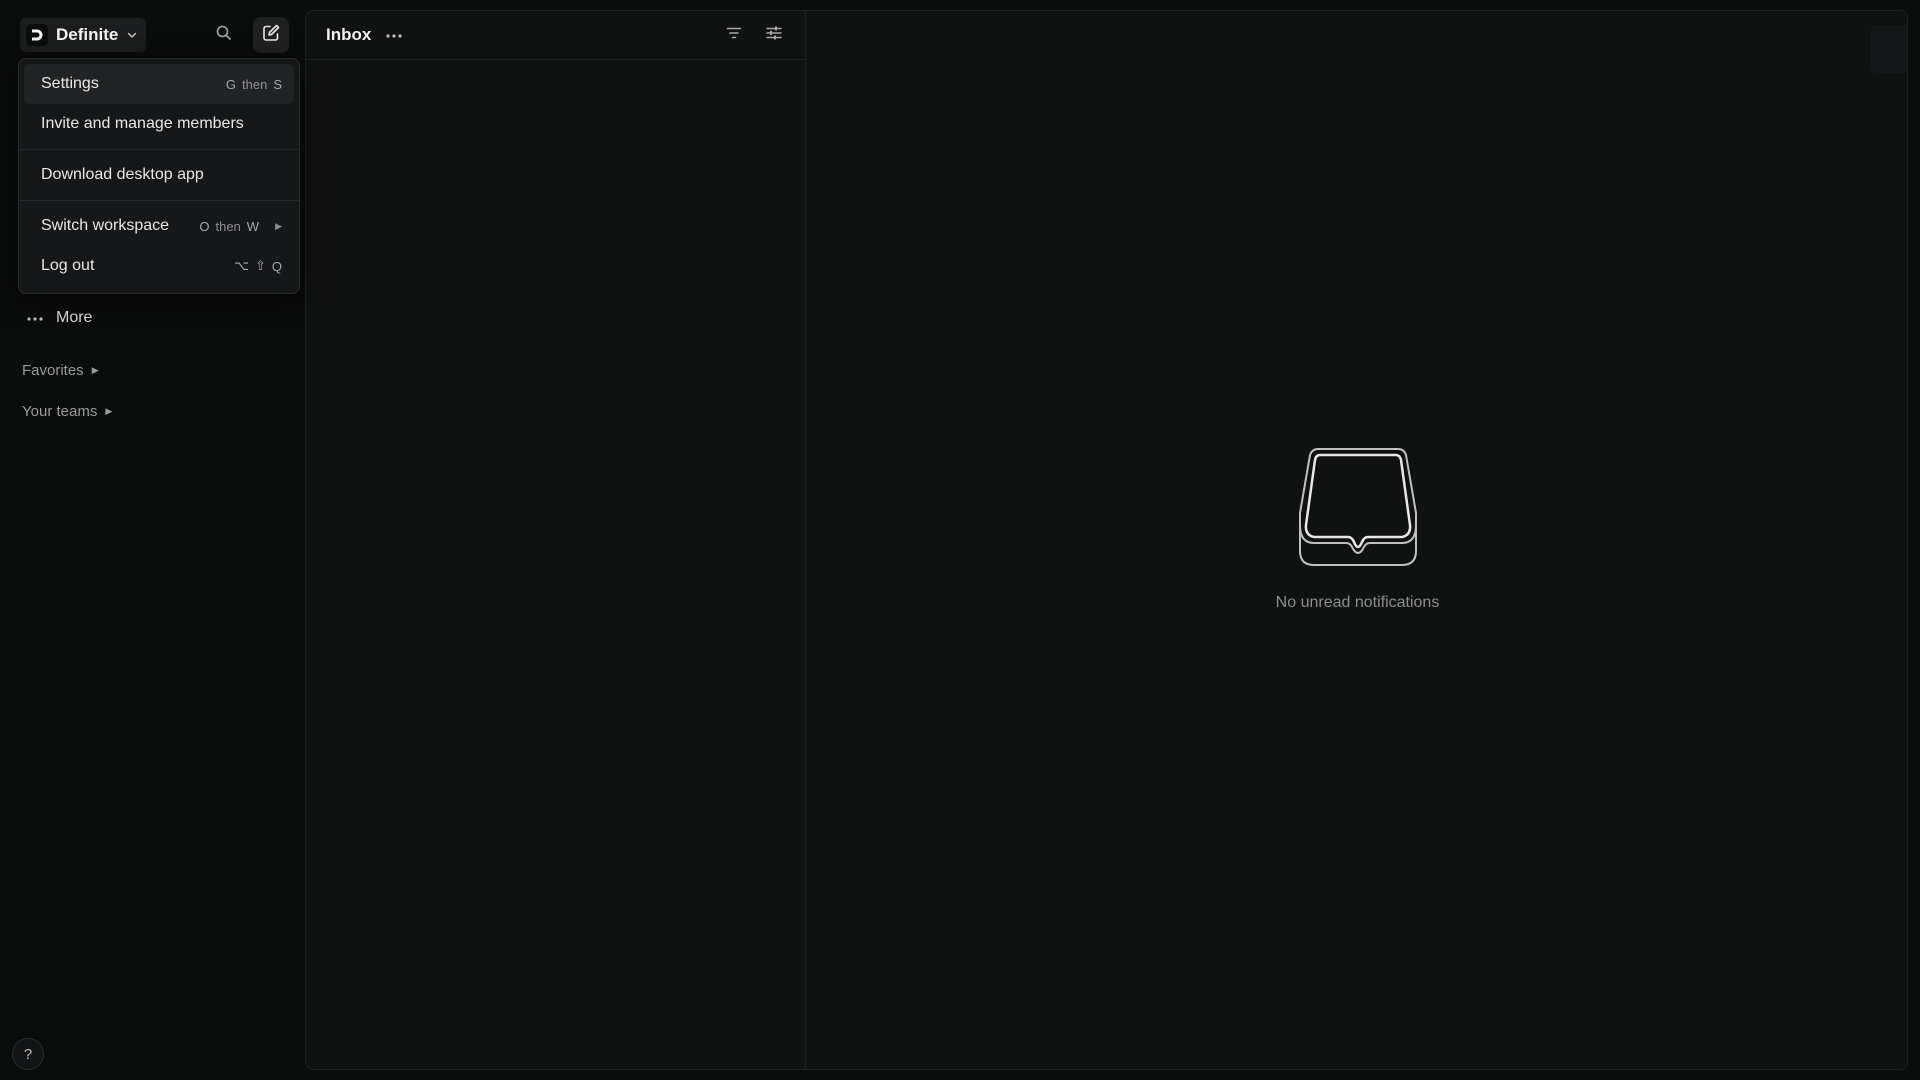 The height and width of the screenshot is (1080, 1920). I want to click on menu-item-label: Download desktop app, so click(122, 174).